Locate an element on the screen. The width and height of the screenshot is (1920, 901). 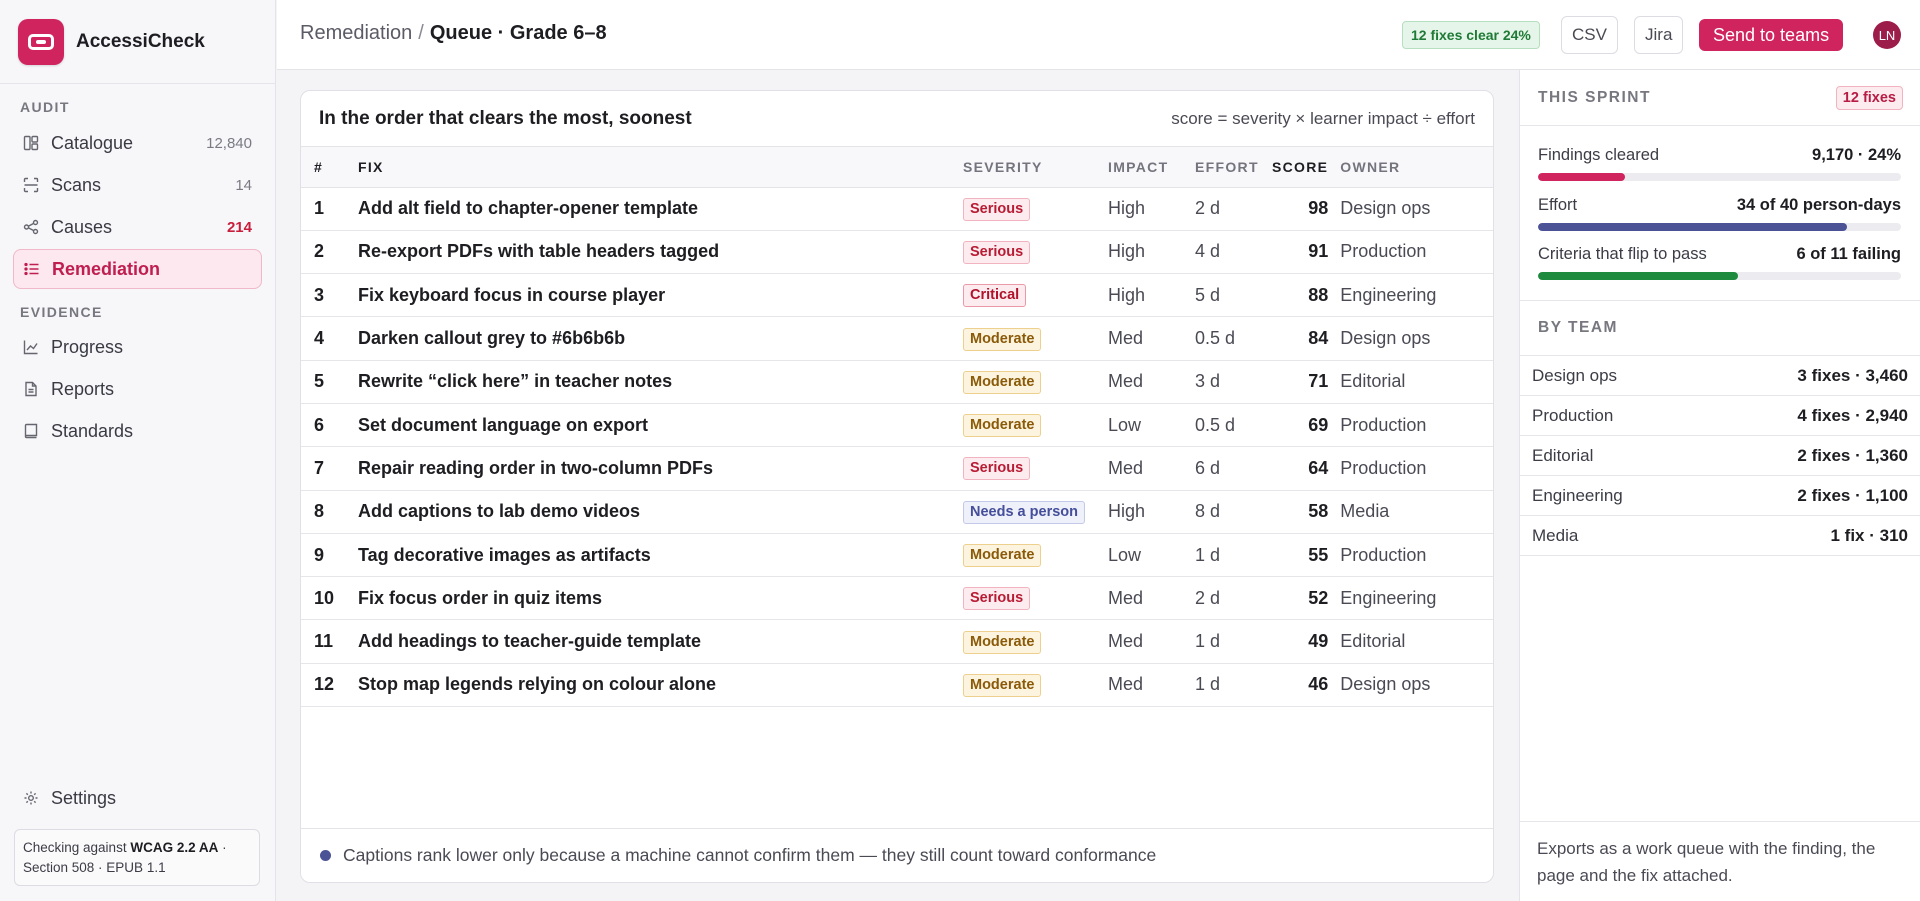
row-num: 9 is located at coordinates (323, 555).